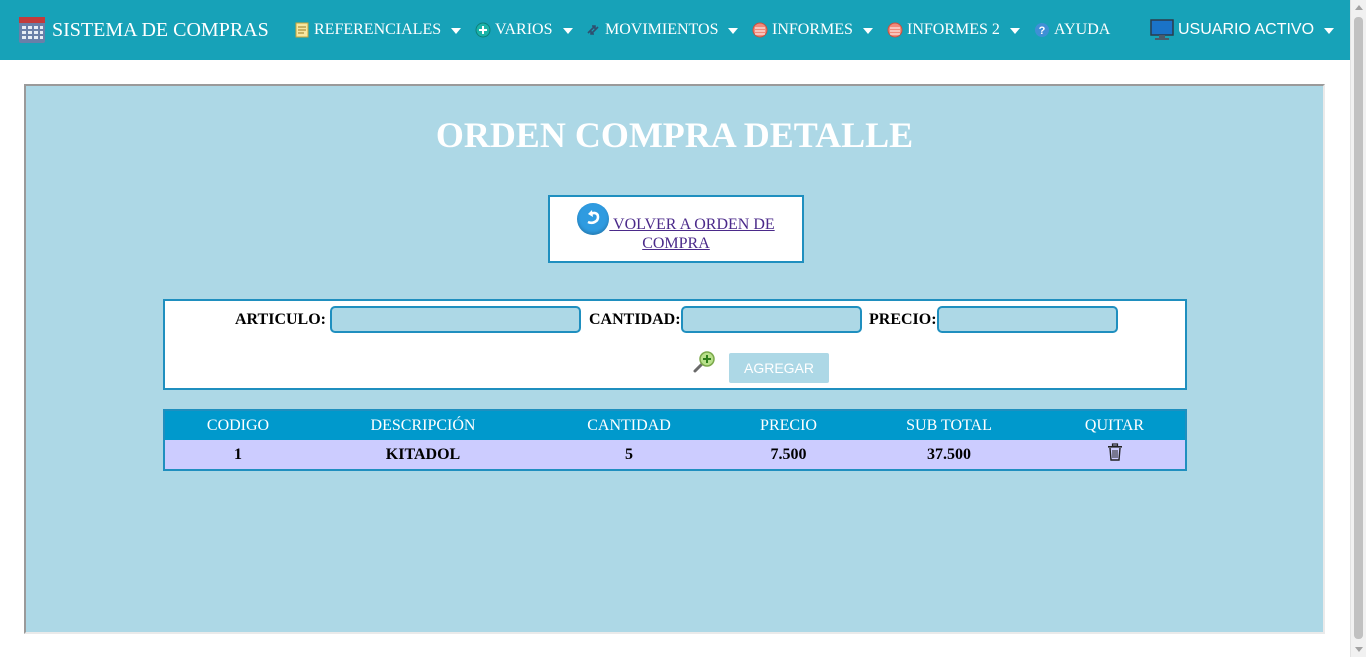  What do you see at coordinates (237, 455) in the screenshot?
I see `cell-codigo: 1` at bounding box center [237, 455].